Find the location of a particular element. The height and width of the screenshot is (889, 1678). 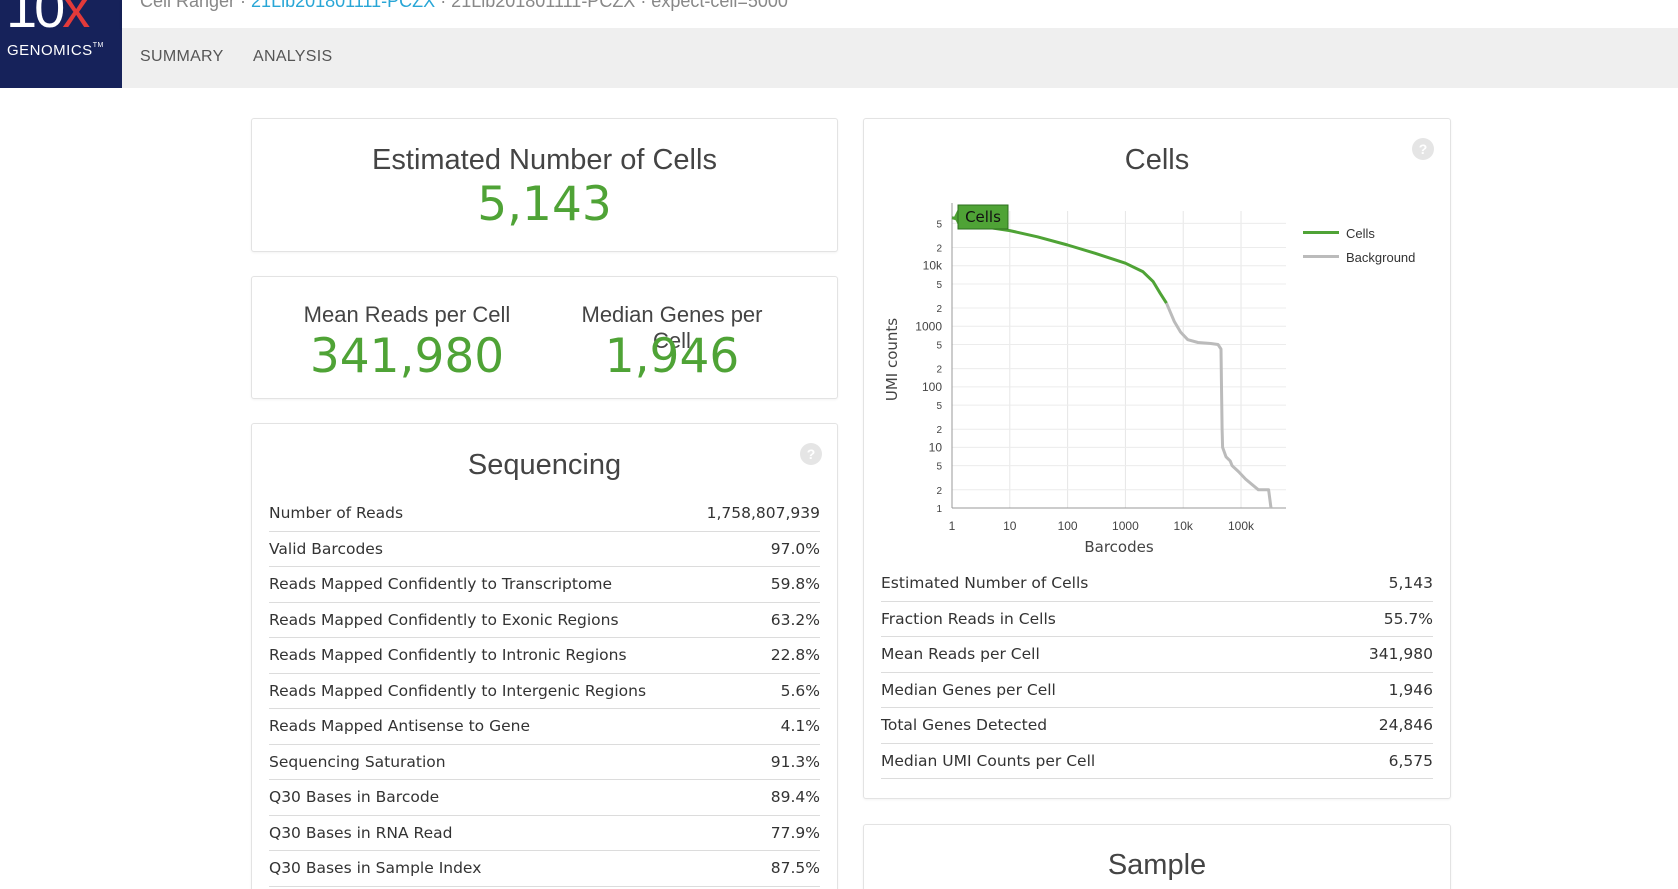

metric-value: 77.9% is located at coordinates (795, 832).